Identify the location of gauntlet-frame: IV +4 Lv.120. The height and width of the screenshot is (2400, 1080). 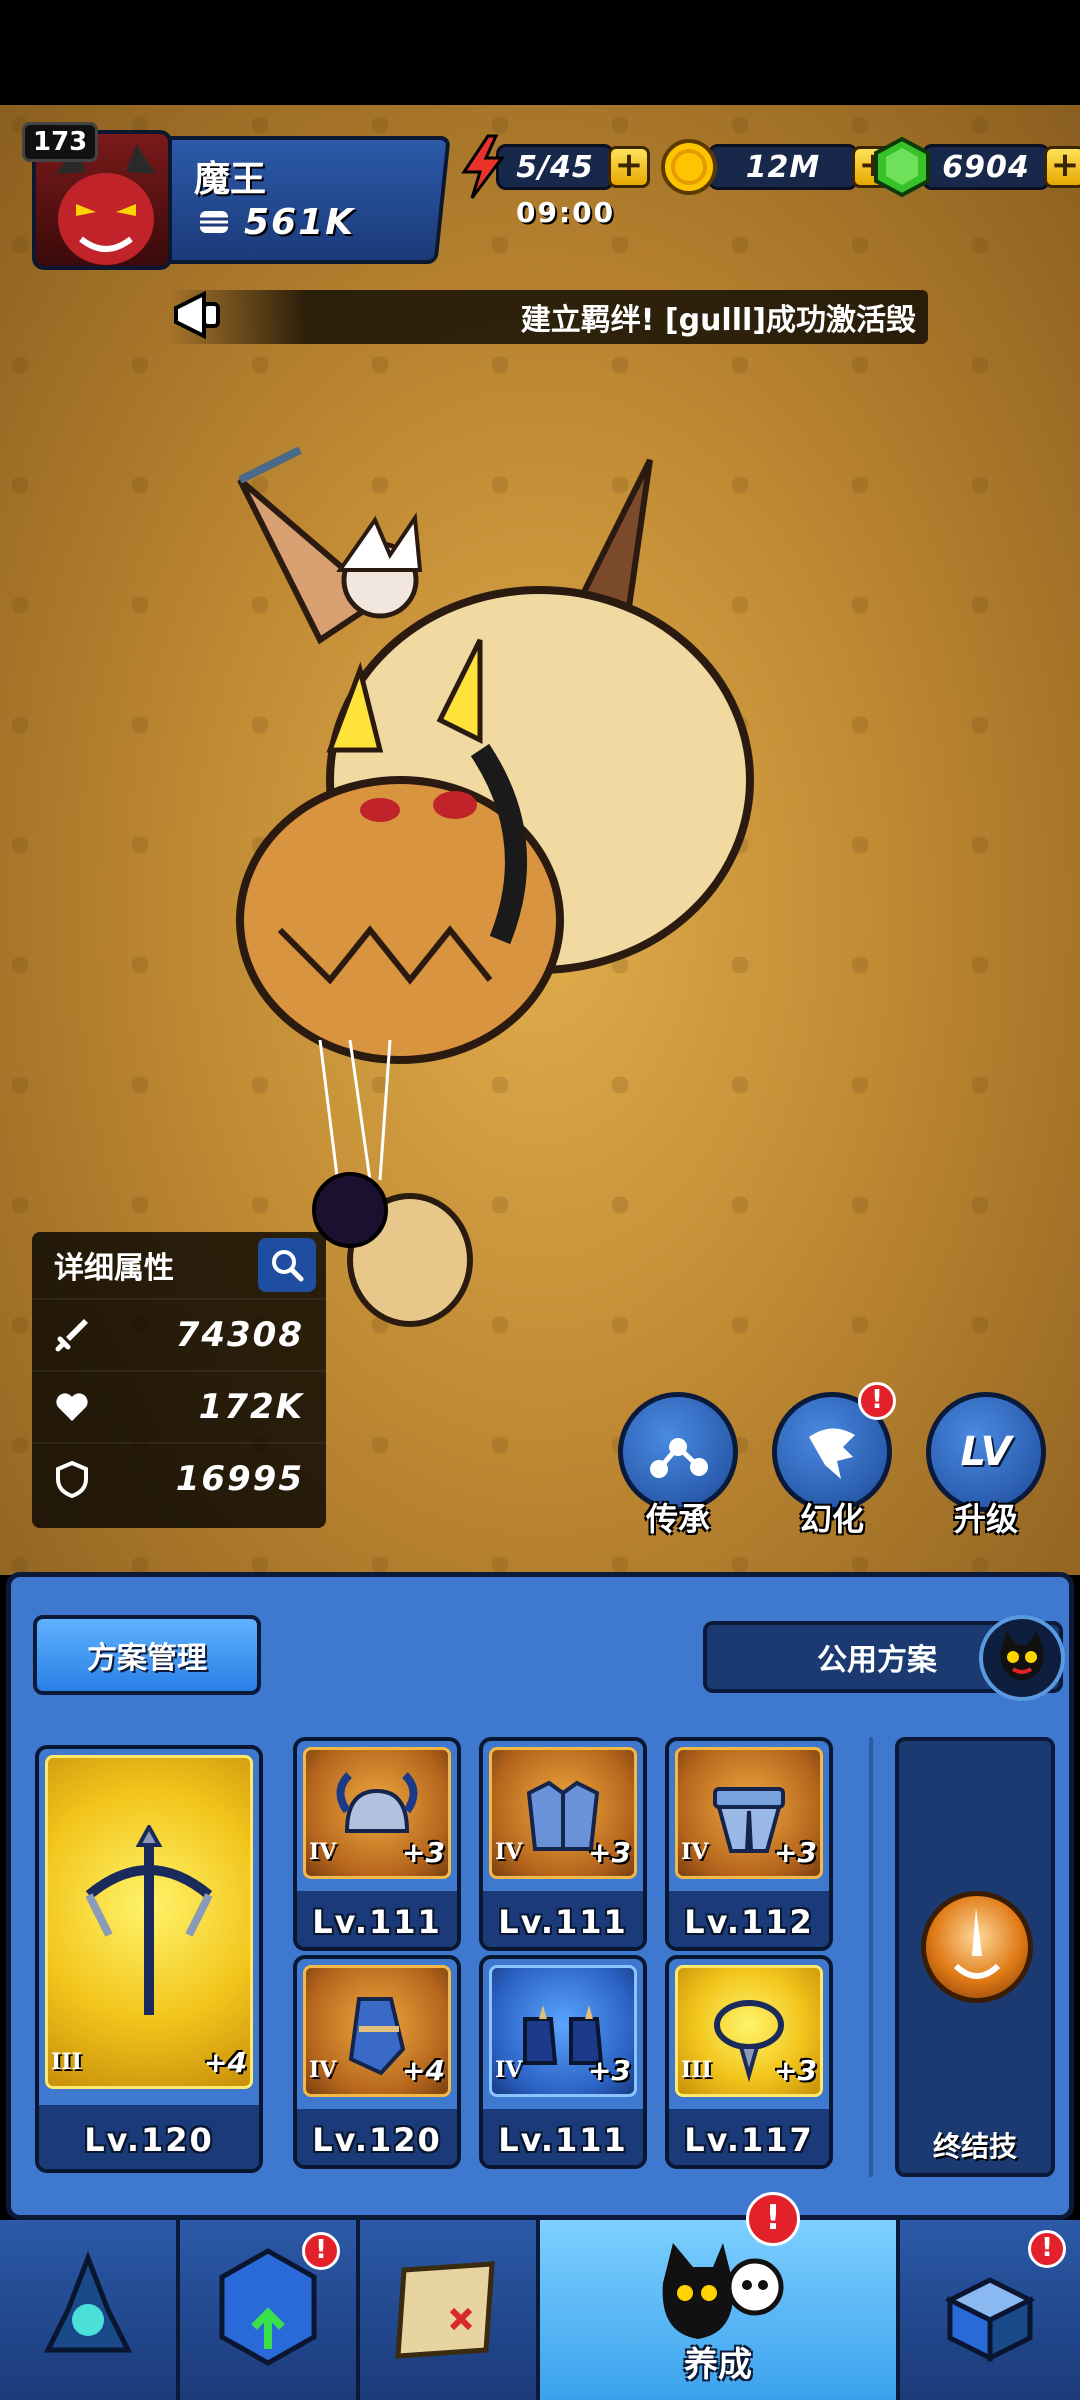
(377, 2062).